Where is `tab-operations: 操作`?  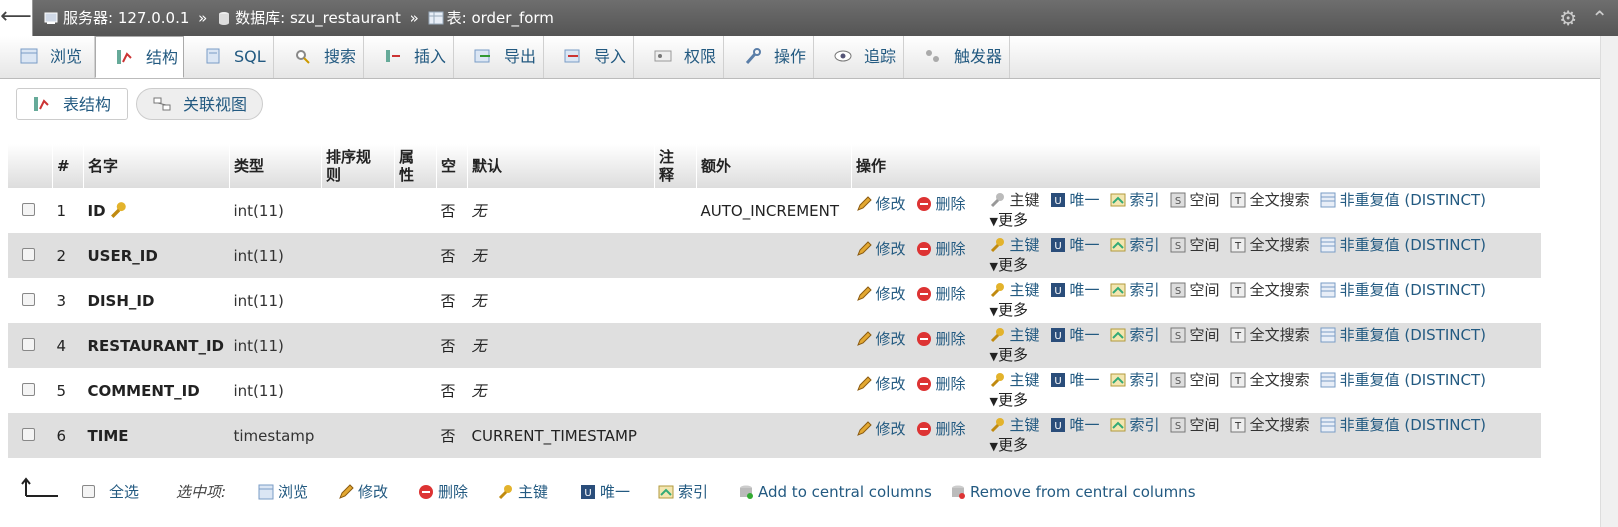
tab-operations: 操作 is located at coordinates (769, 57).